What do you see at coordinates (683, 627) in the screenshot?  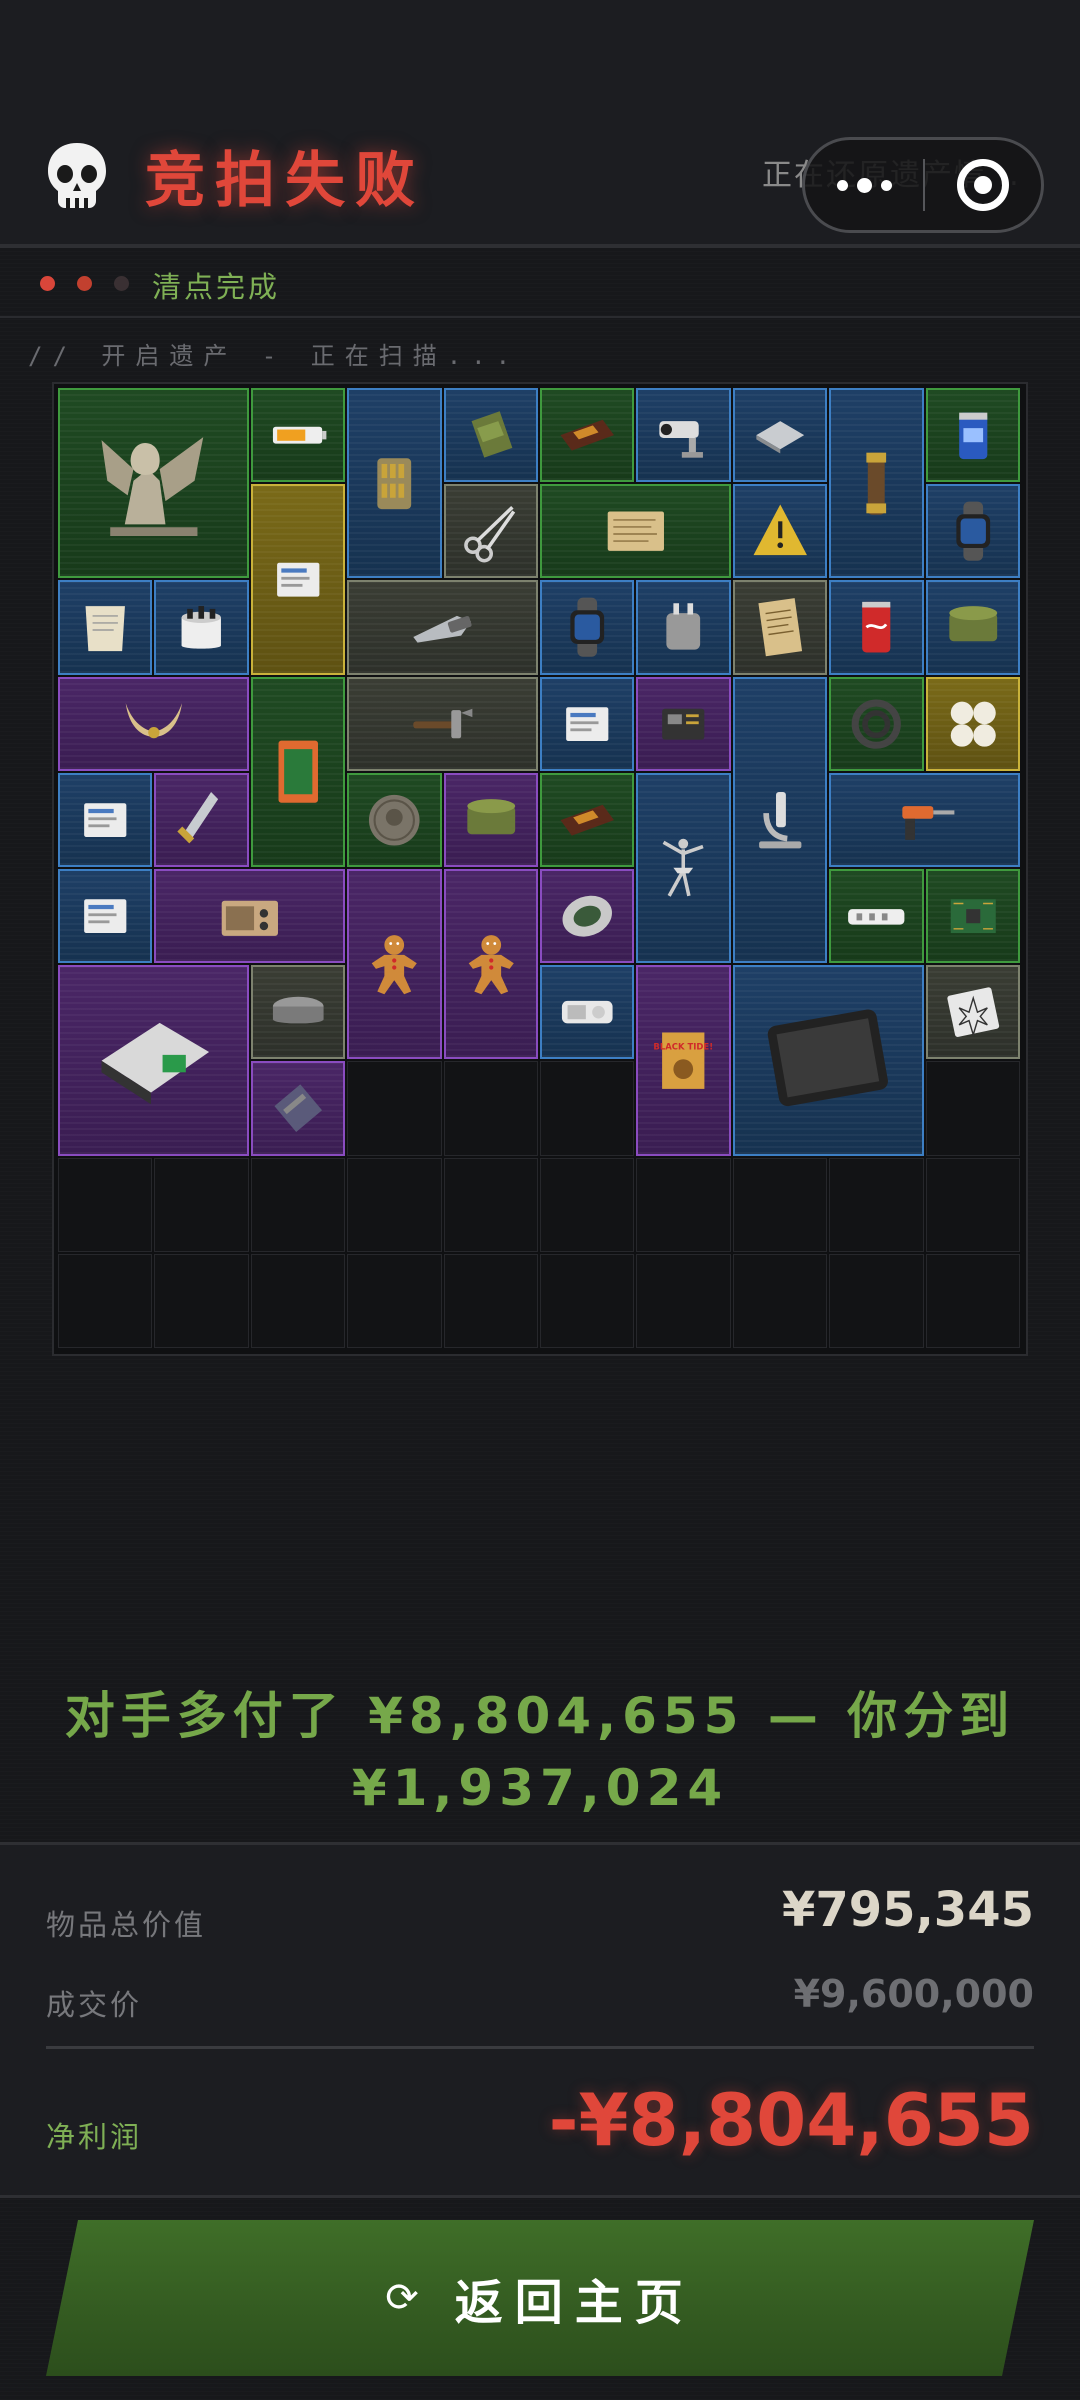 I see `inventory-item-power-adapter` at bounding box center [683, 627].